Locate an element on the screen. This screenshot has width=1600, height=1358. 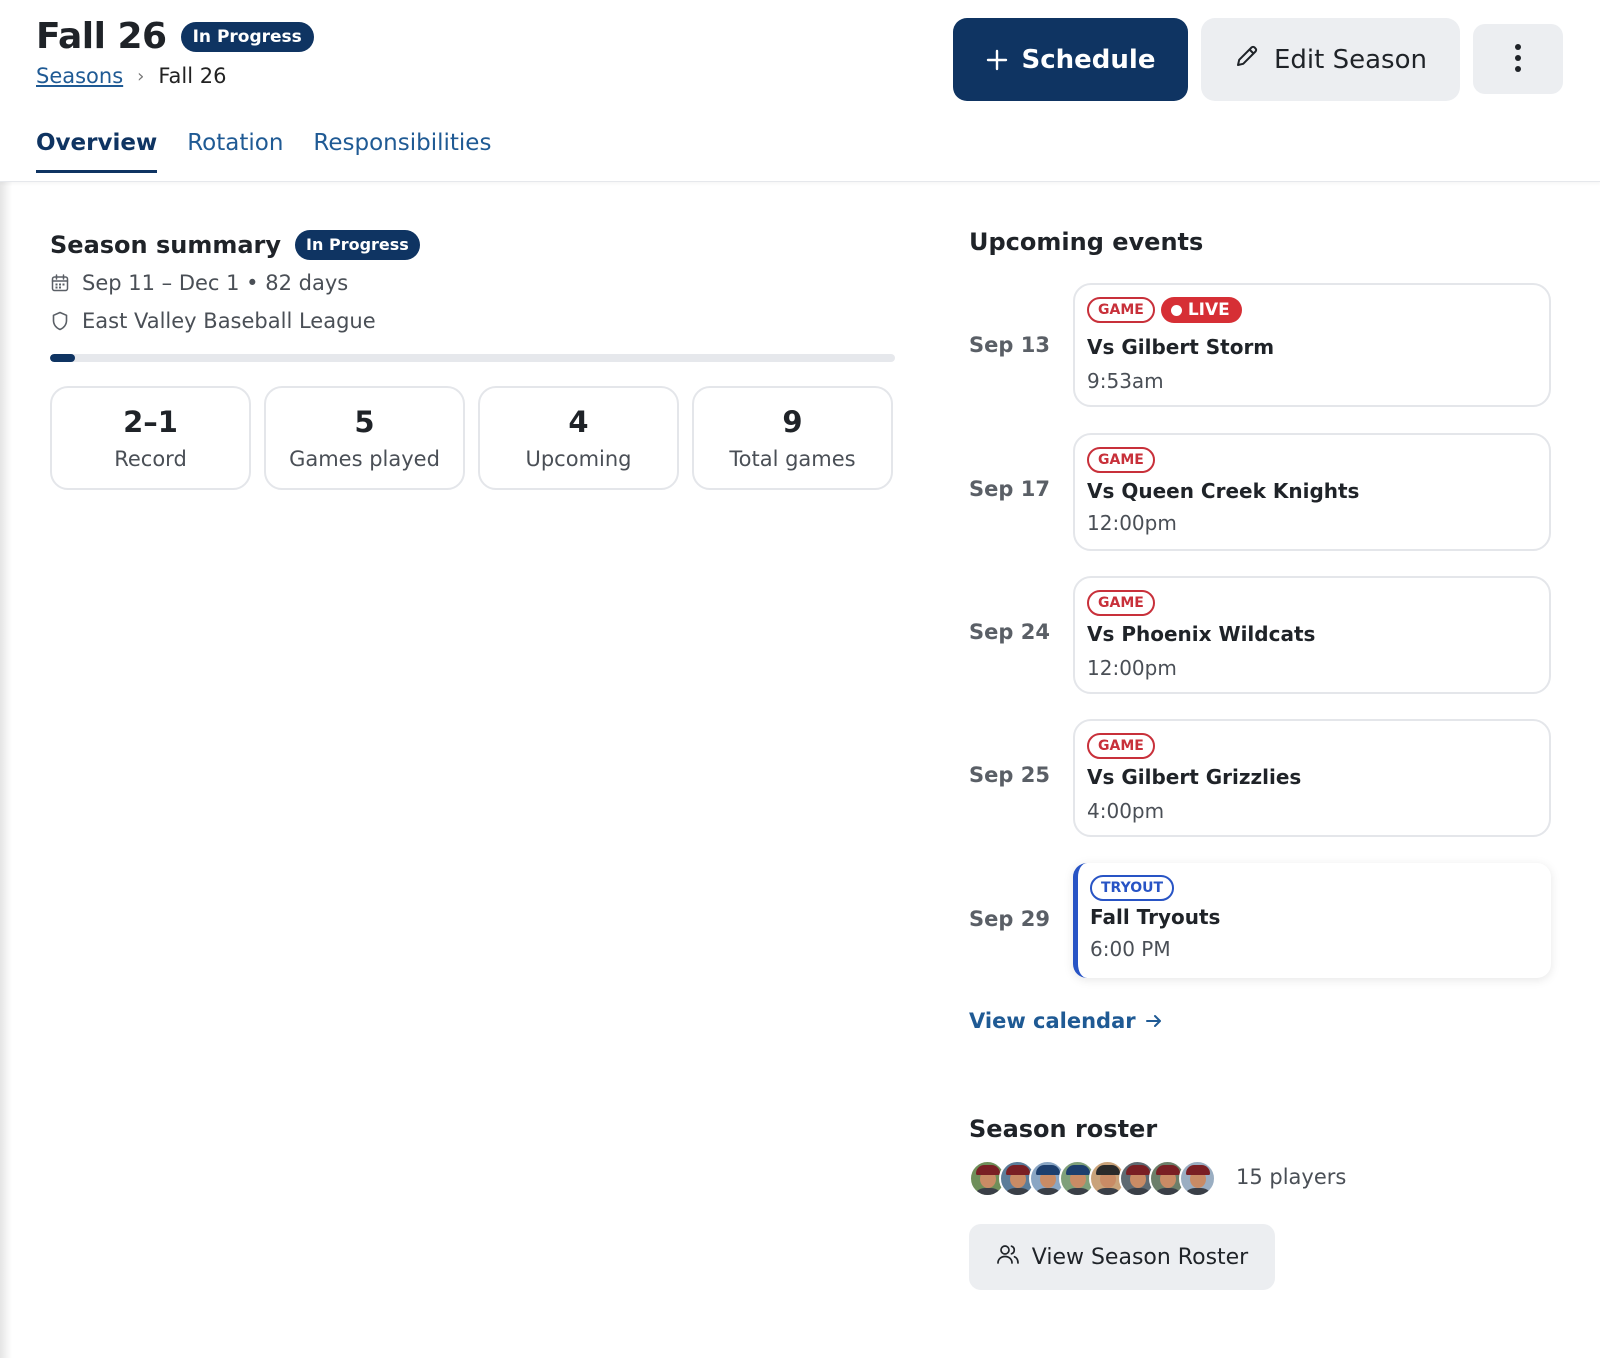
calendar-icon is located at coordinates (60, 283).